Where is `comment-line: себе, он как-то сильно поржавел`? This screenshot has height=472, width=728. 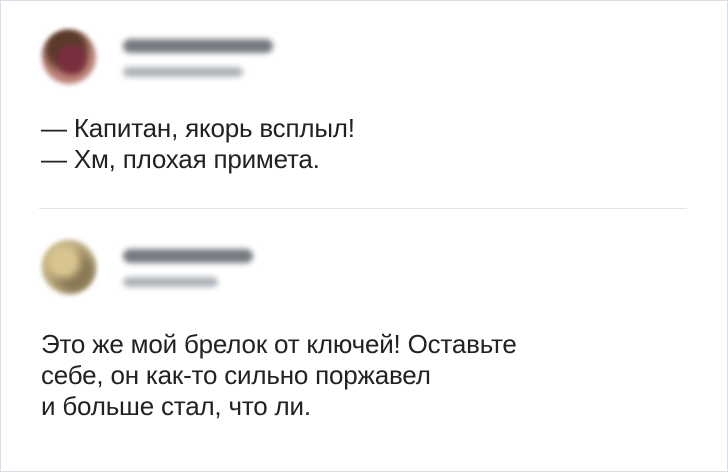 comment-line: себе, он как-то сильно поржавел is located at coordinates (236, 375).